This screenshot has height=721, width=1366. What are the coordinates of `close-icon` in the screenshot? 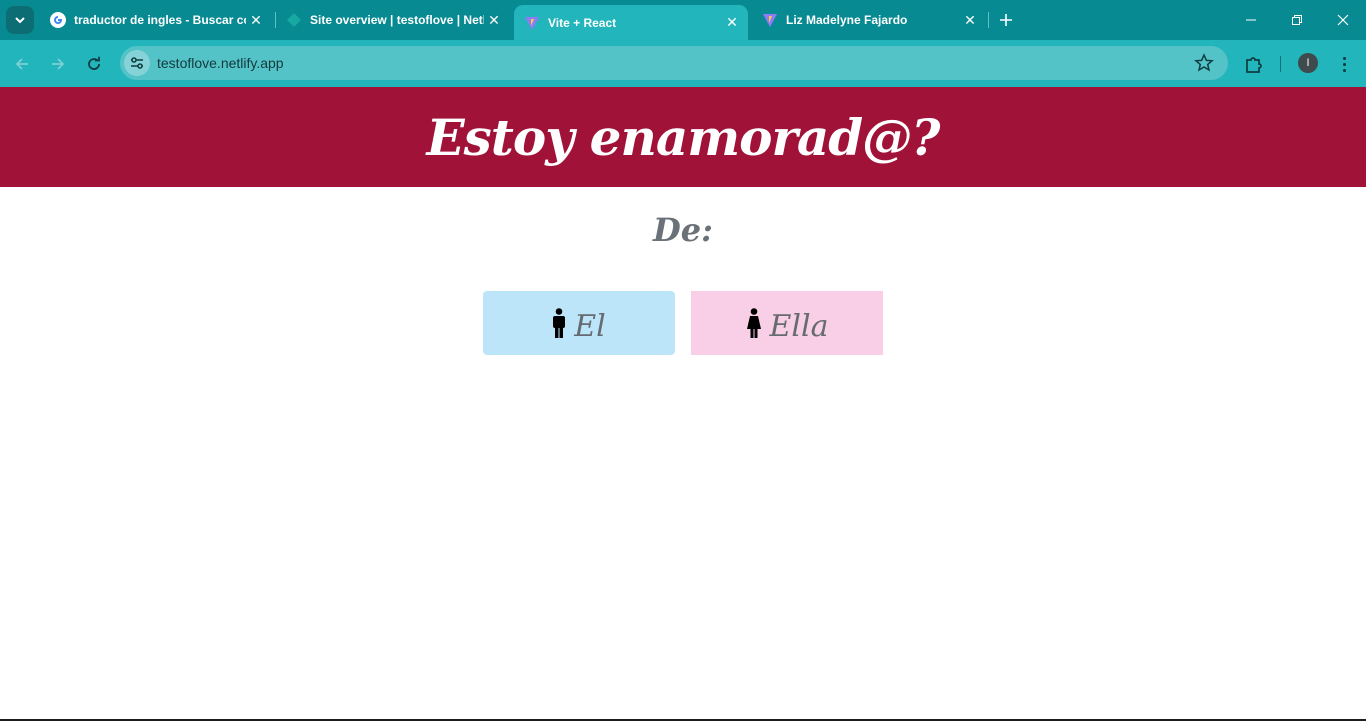 It's located at (1343, 20).